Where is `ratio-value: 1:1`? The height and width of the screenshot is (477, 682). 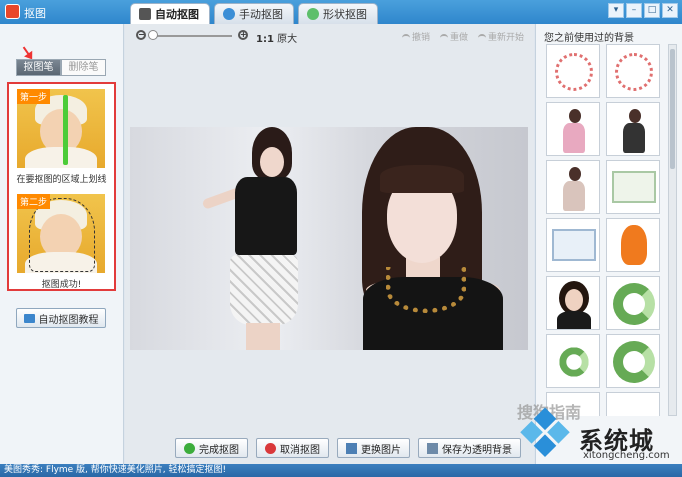
ratio-value: 1:1 is located at coordinates (265, 39).